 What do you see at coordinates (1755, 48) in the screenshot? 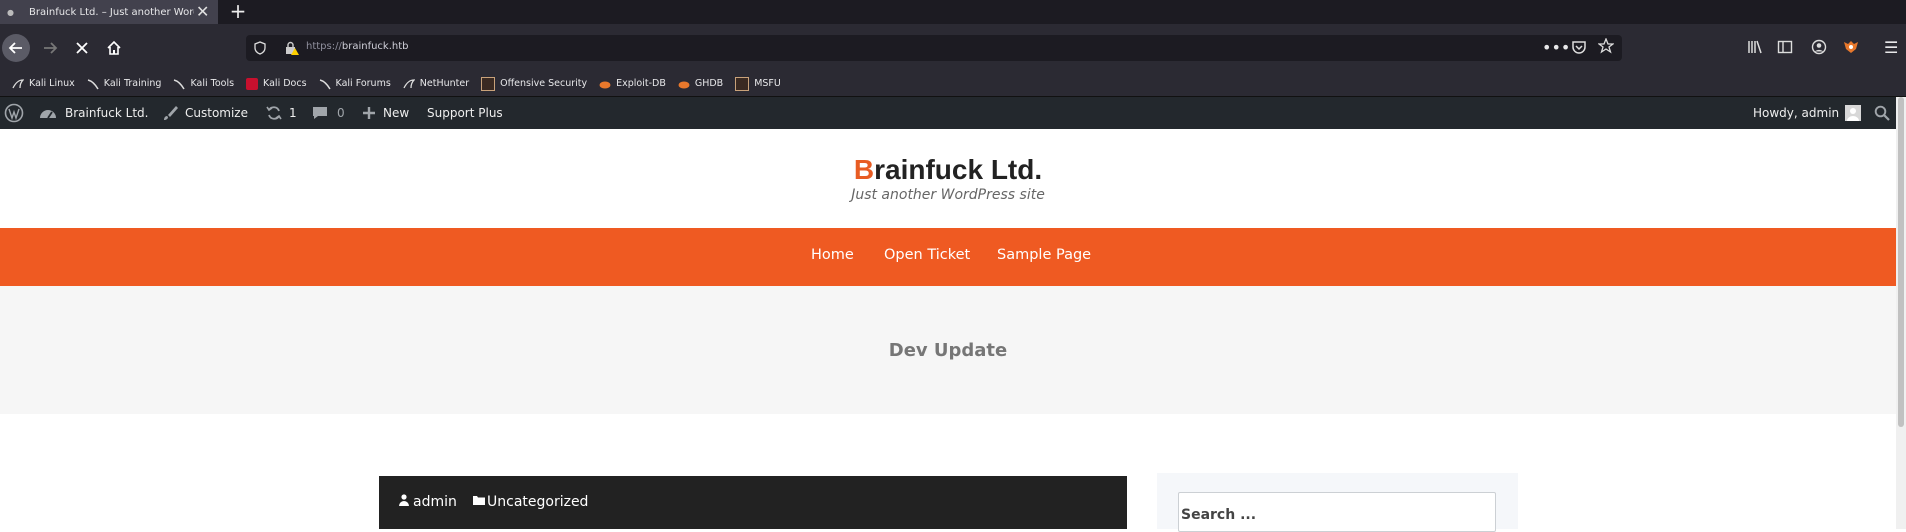
I see `library-icon` at bounding box center [1755, 48].